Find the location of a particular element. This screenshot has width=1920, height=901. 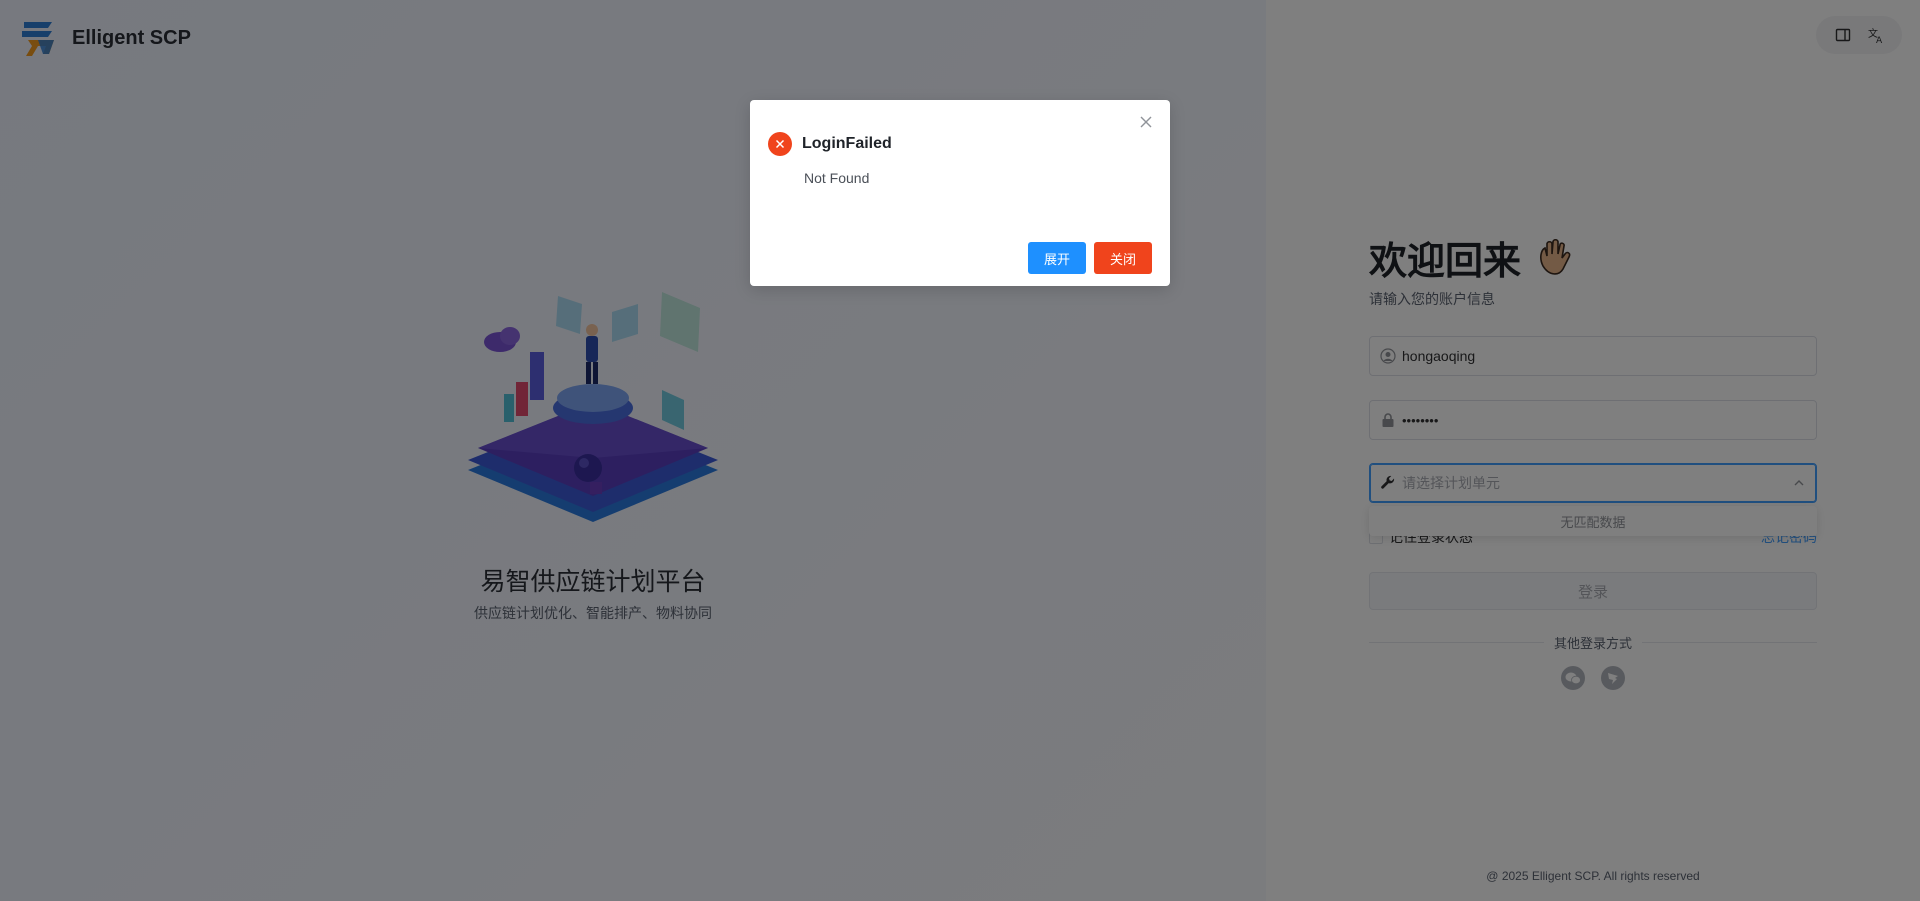

close-icon is located at coordinates (1146, 122).